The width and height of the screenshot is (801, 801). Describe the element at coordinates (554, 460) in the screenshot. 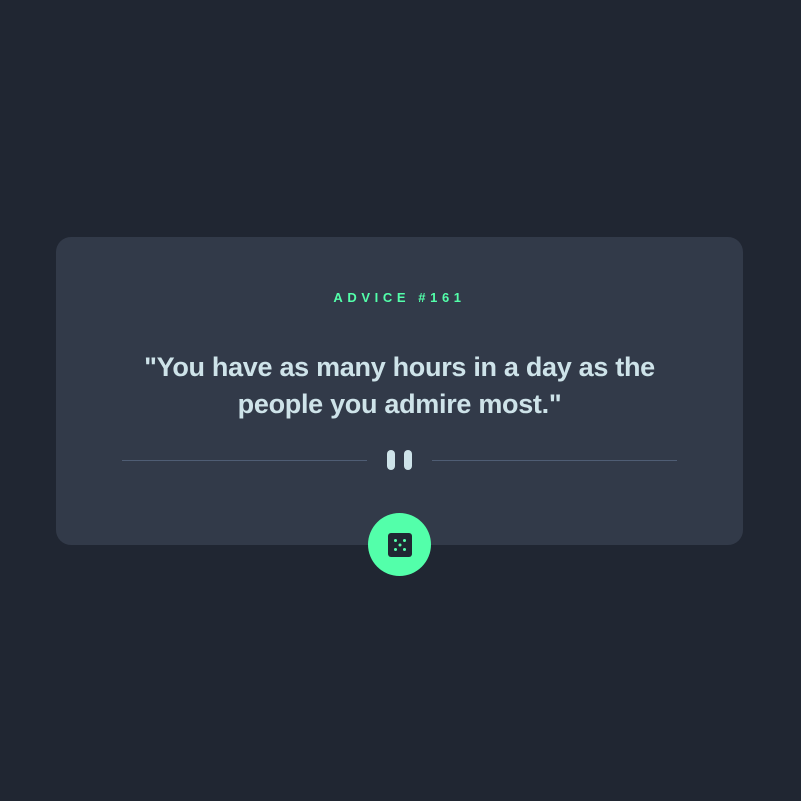

I see `divider-line-right` at that location.